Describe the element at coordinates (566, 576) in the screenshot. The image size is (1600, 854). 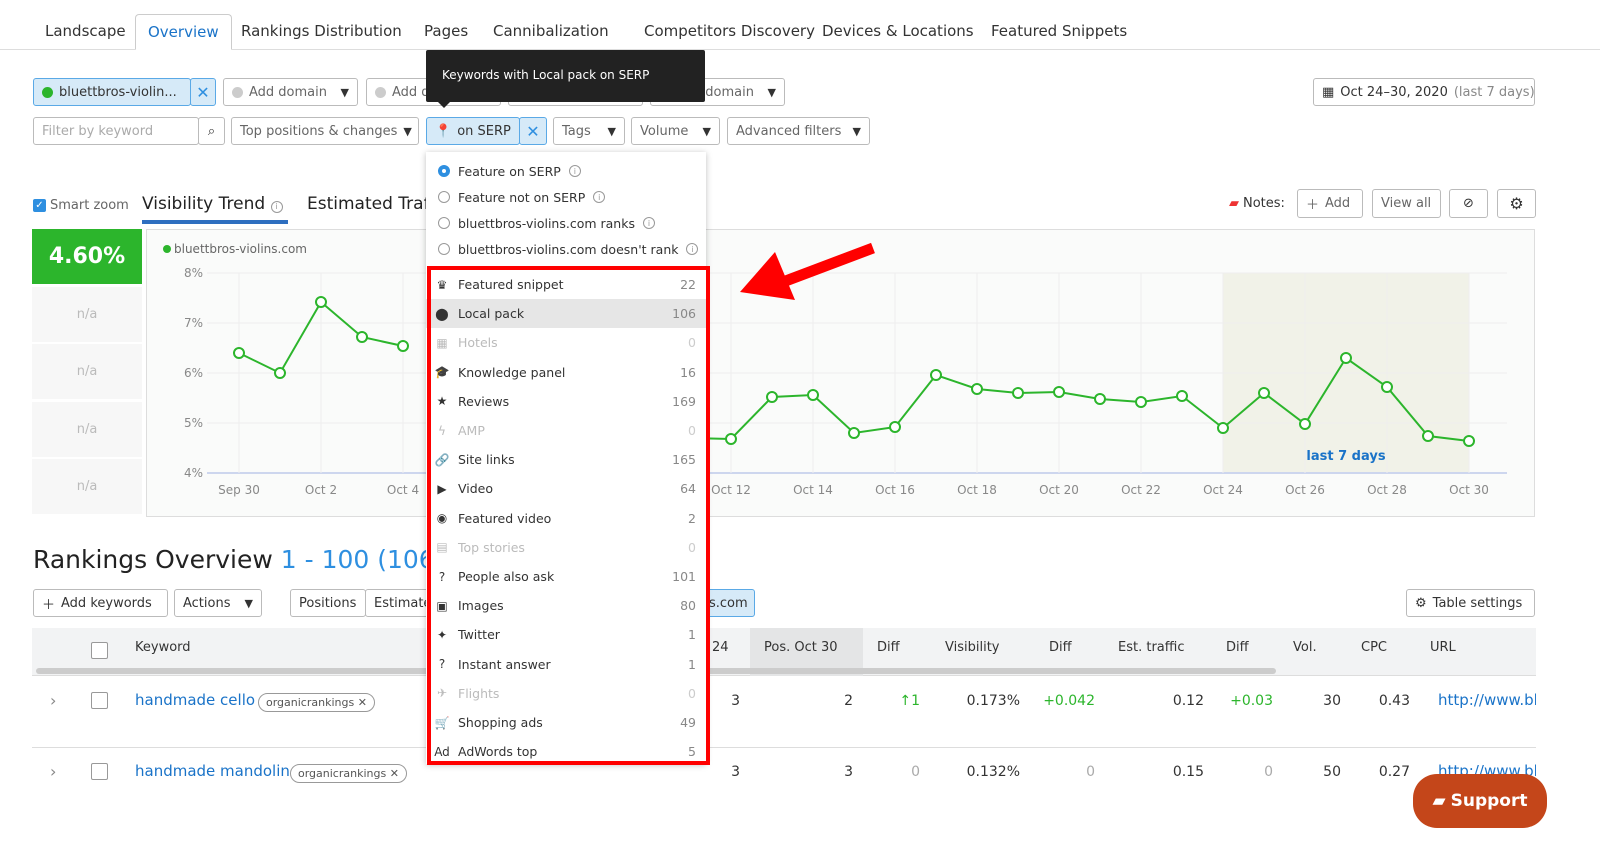
I see `serp-feature-item: ? People also ask 101` at that location.